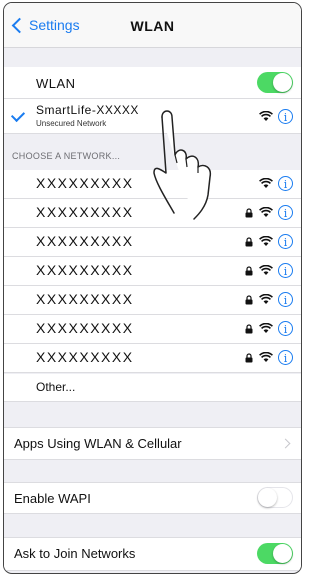  Describe the element at coordinates (152, 83) in the screenshot. I see `wlan-row: WLAN` at that location.